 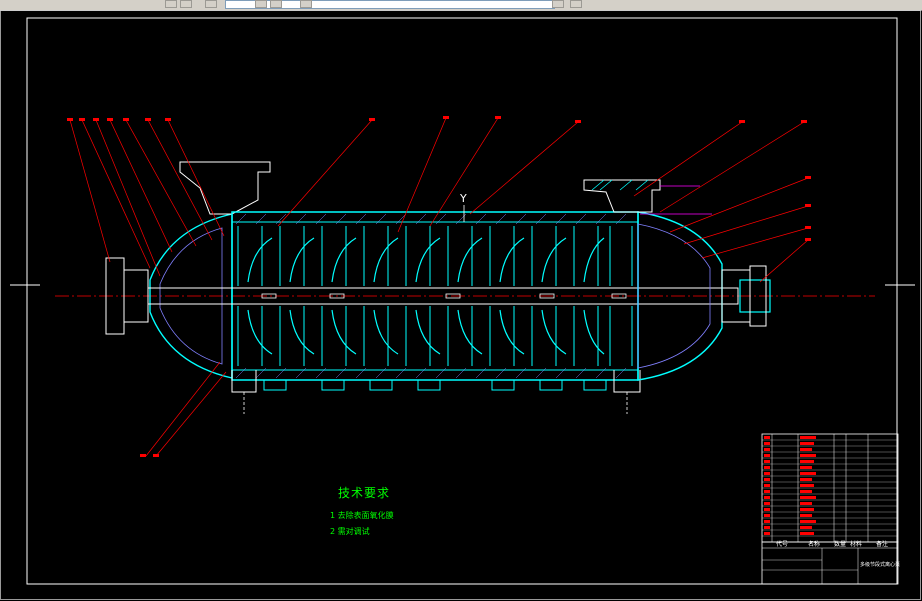 I want to click on tech-requirements-title: 技术要求, so click(x=364, y=493).